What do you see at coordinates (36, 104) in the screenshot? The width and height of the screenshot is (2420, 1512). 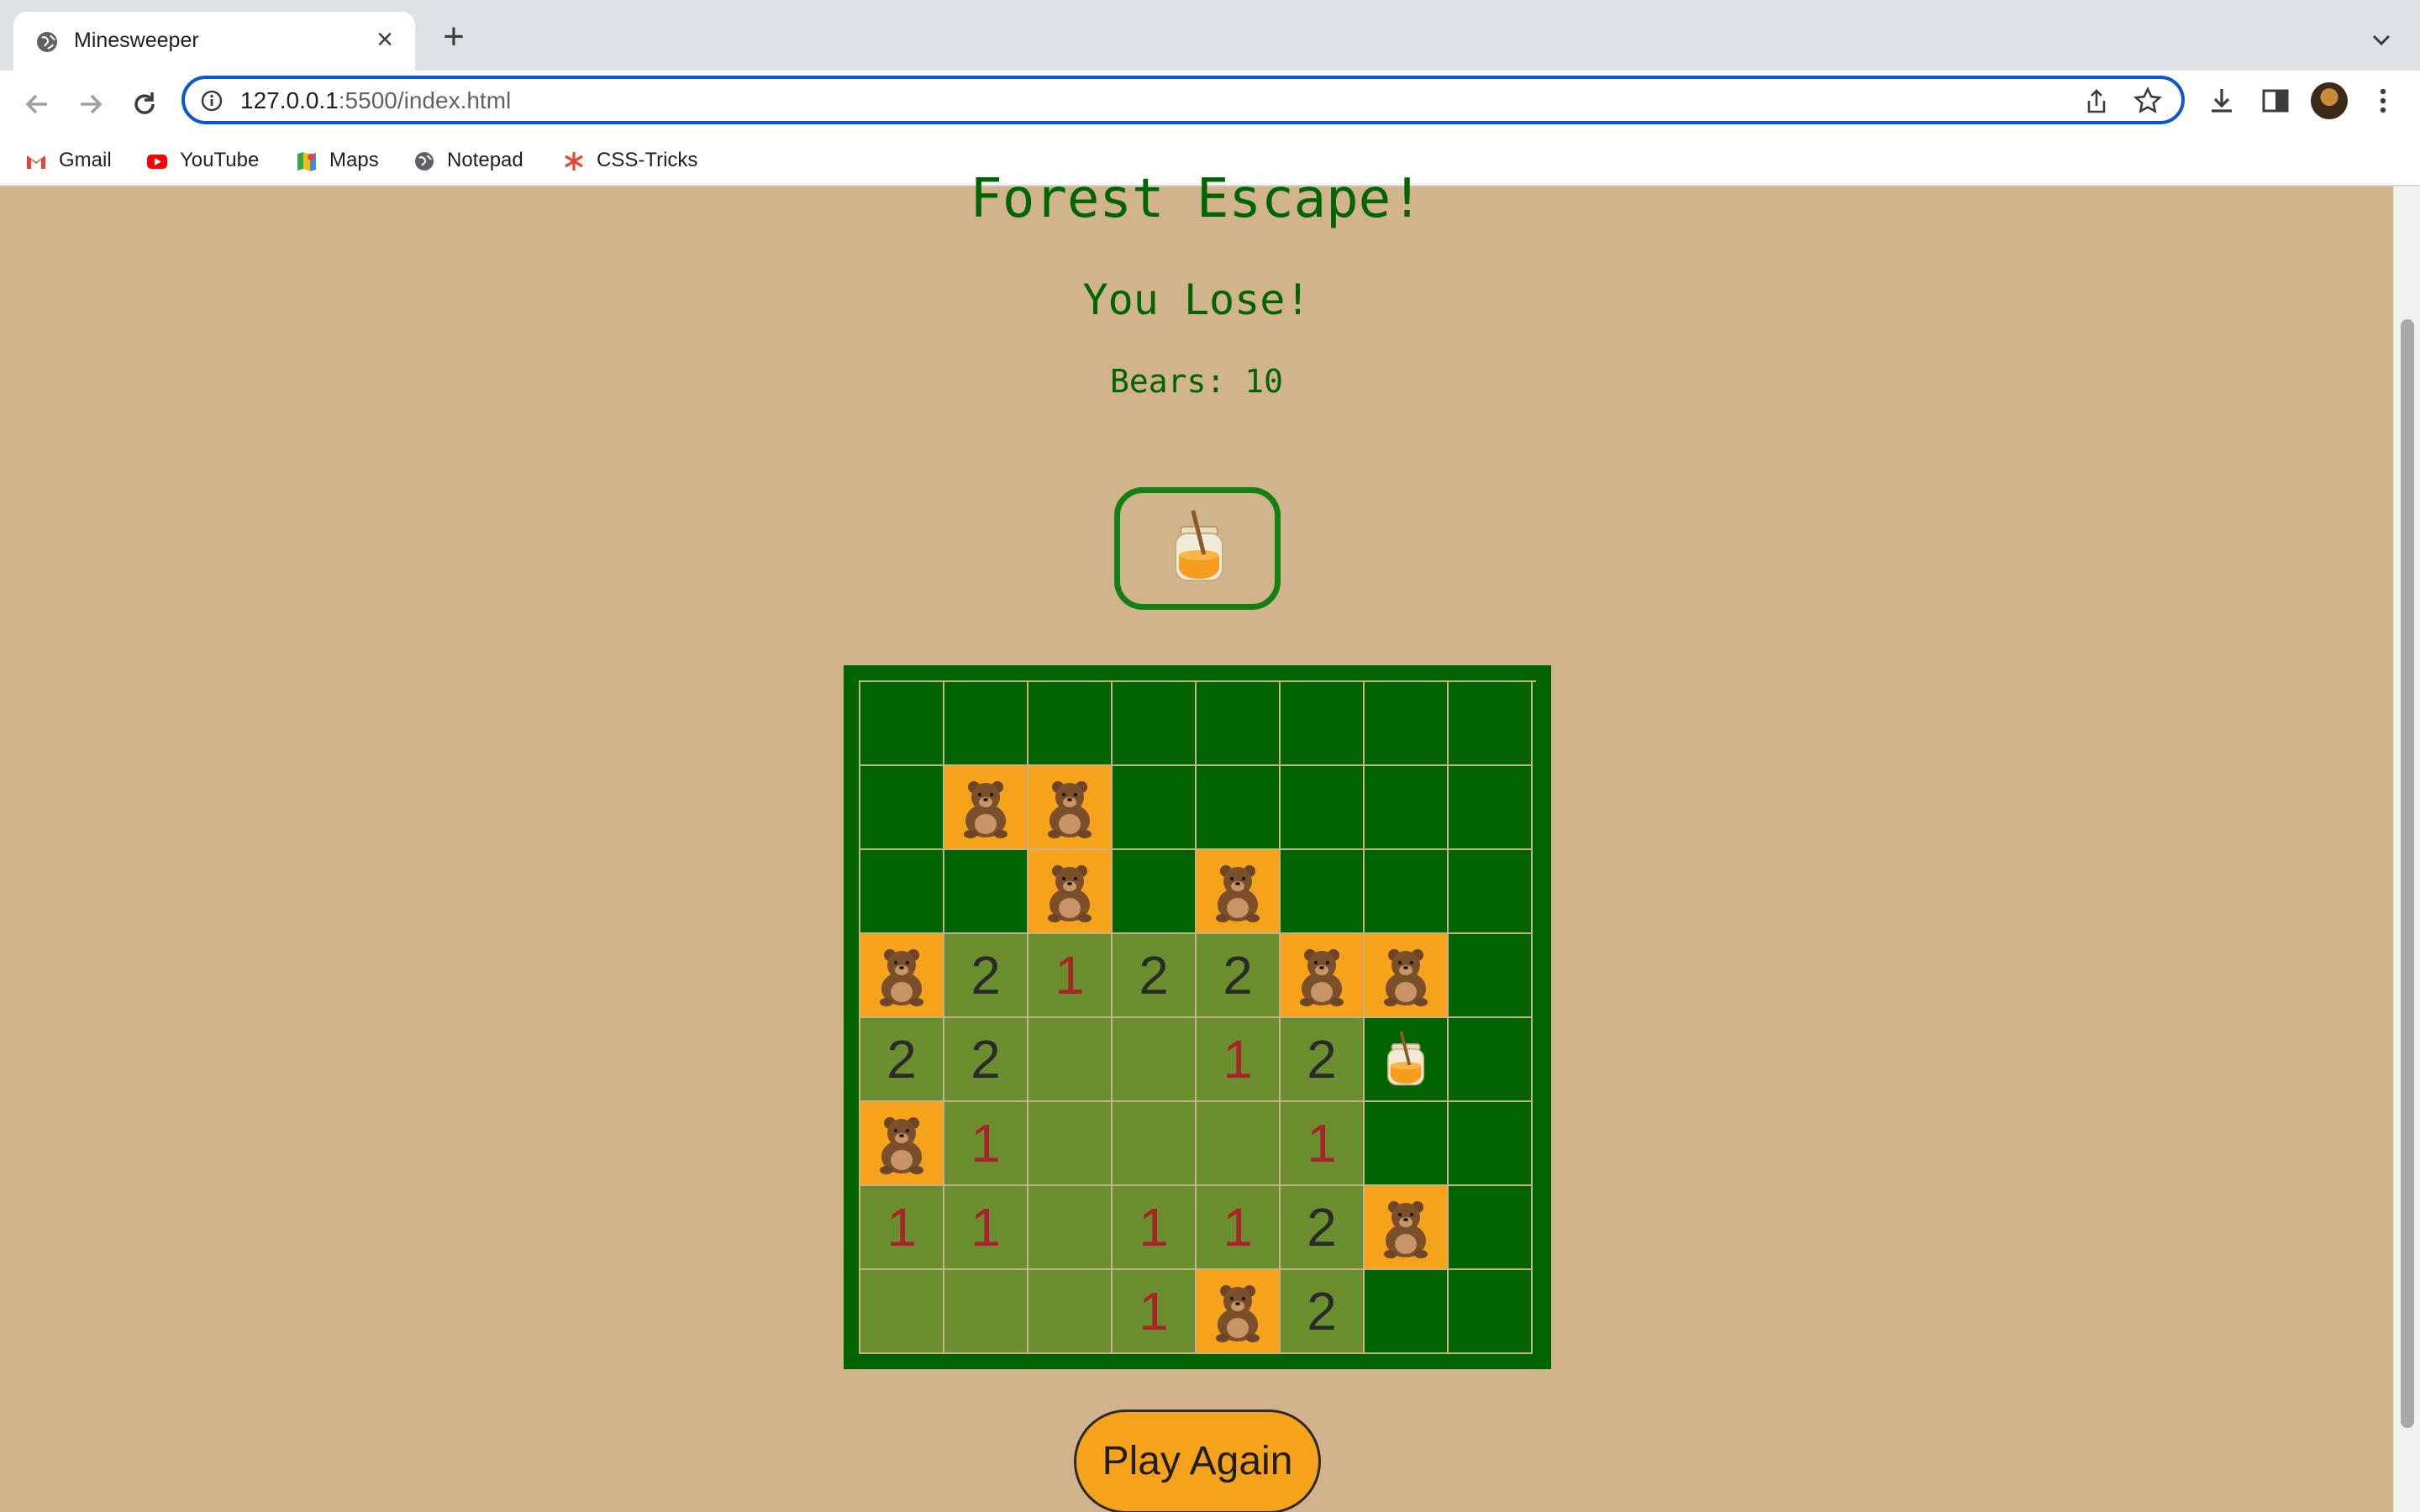 I see `back-arrow-icon` at bounding box center [36, 104].